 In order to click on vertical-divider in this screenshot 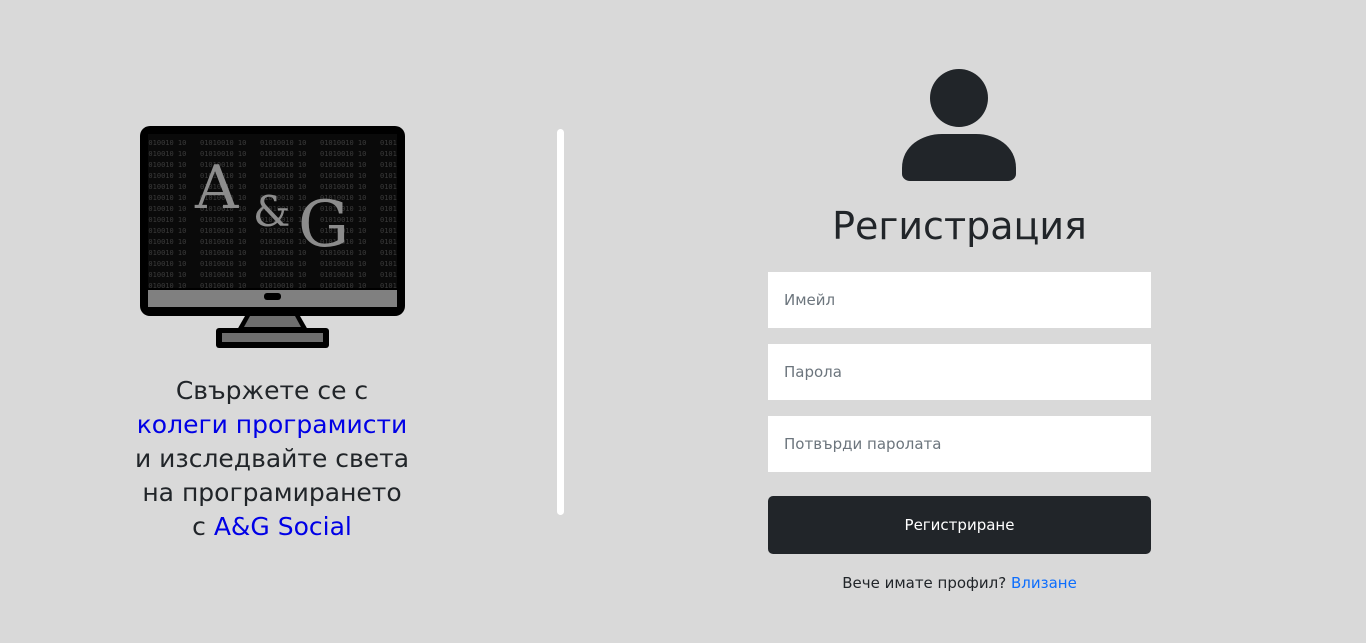, I will do `click(560, 322)`.